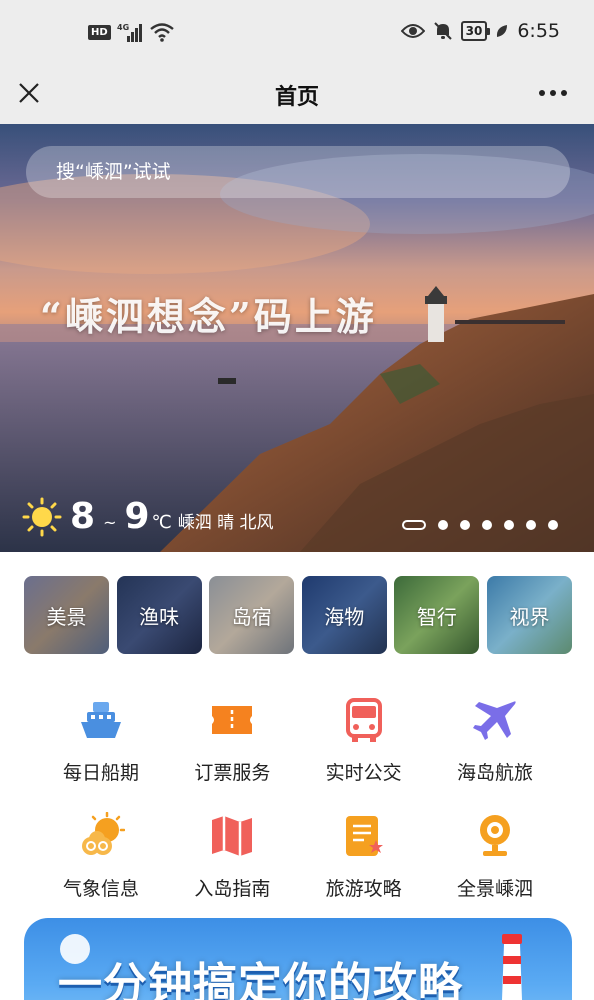  I want to click on temp-high: 9, so click(137, 516).